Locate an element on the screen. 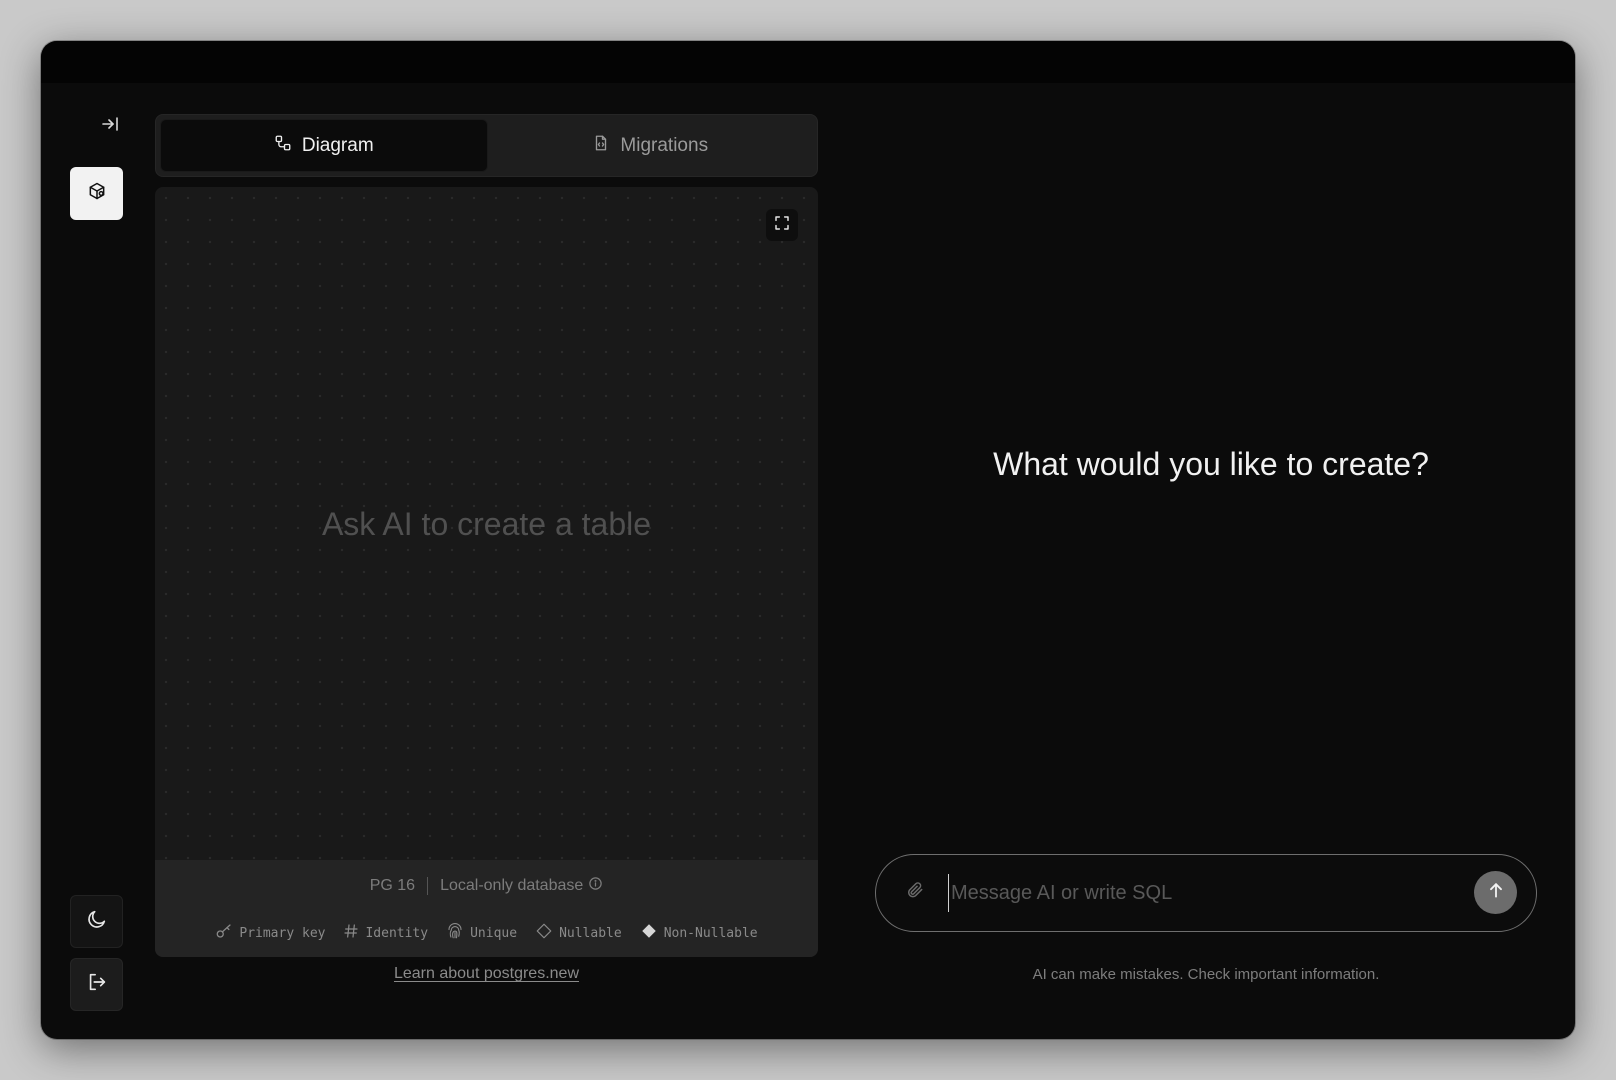  legend-unique: Unique is located at coordinates (481, 933).